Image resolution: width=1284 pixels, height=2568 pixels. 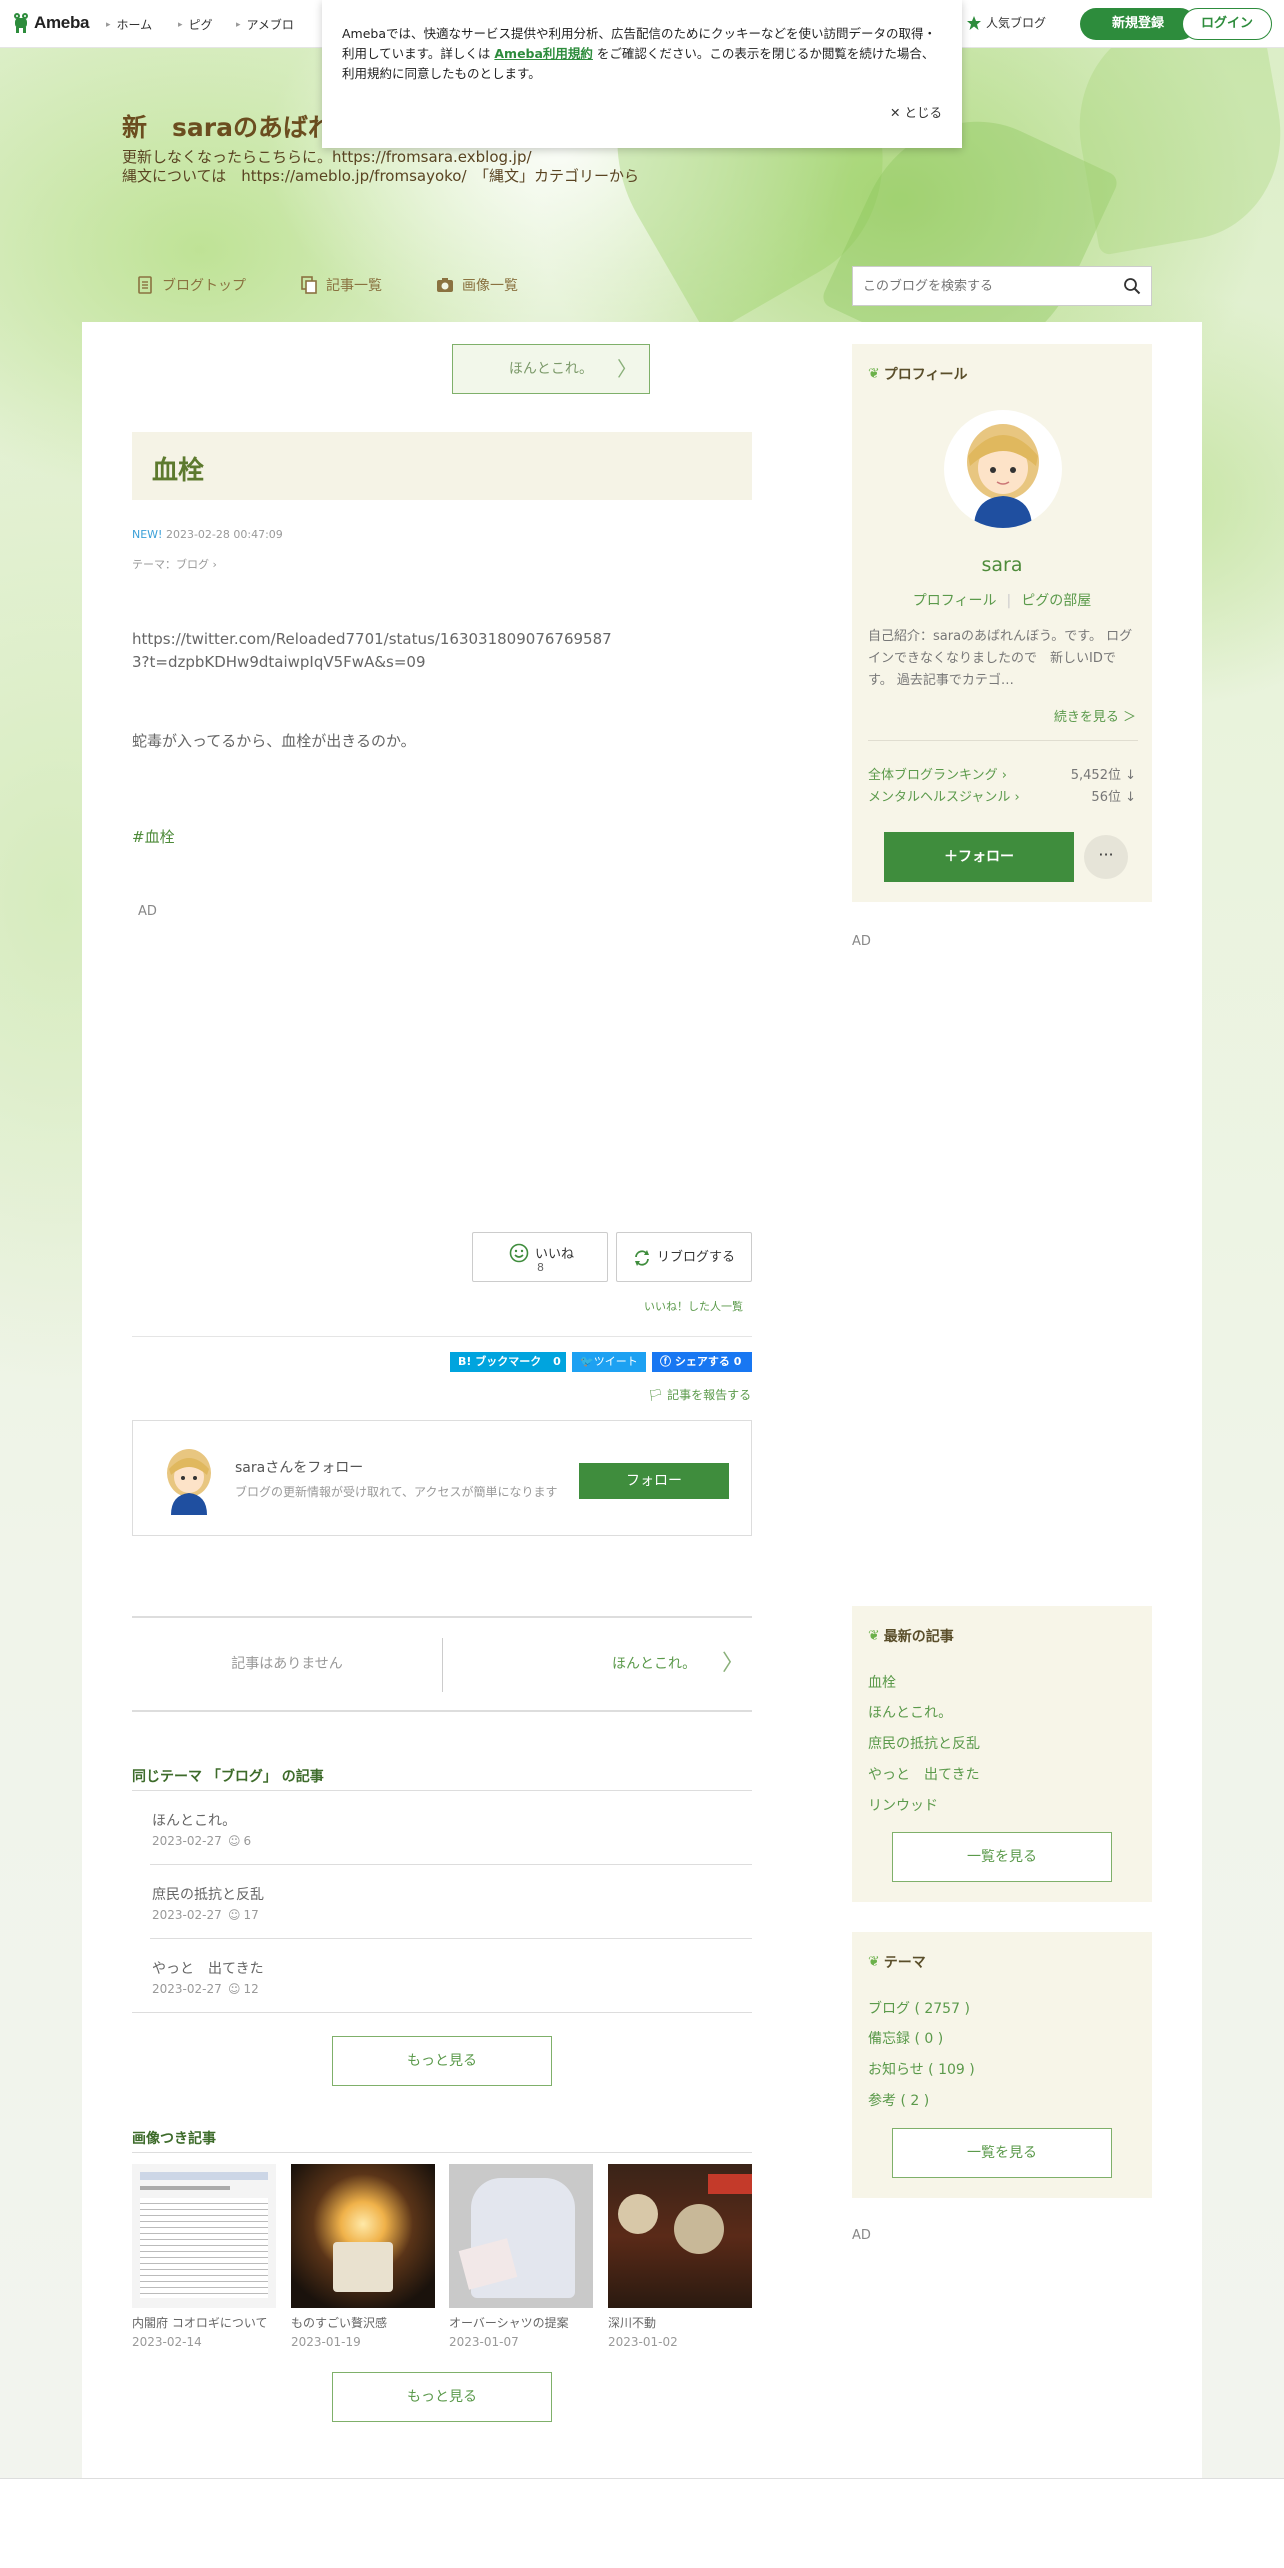 I want to click on overall-ranking-link: 全体ブログランキング ›, so click(x=937, y=773).